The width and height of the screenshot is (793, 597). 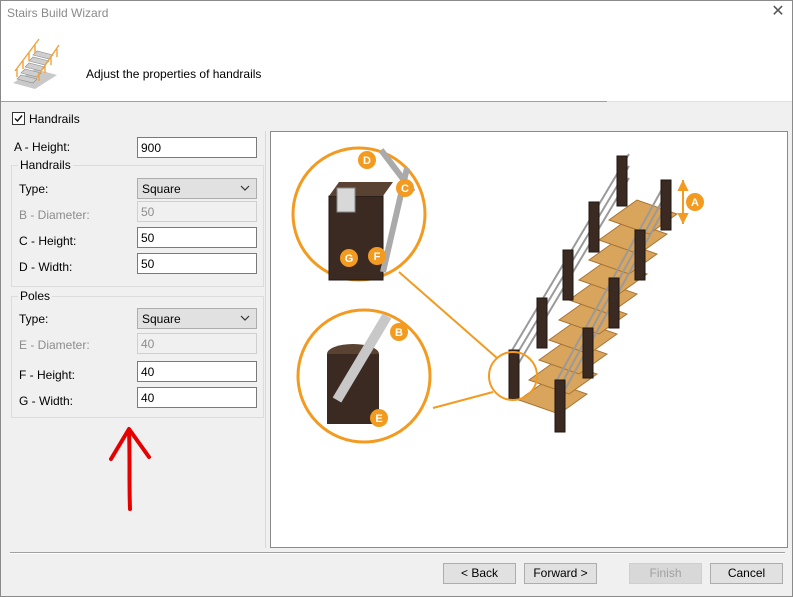 What do you see at coordinates (367, 161) in the screenshot?
I see `marker-d: D` at bounding box center [367, 161].